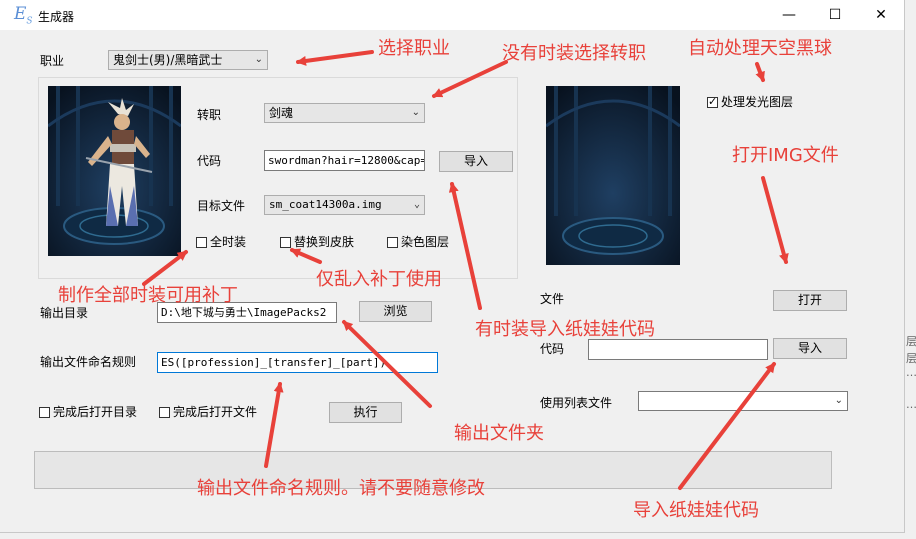  What do you see at coordinates (148, 295) in the screenshot?
I see `annotation-make-all-patch: 制作全部时装可用补丁` at bounding box center [148, 295].